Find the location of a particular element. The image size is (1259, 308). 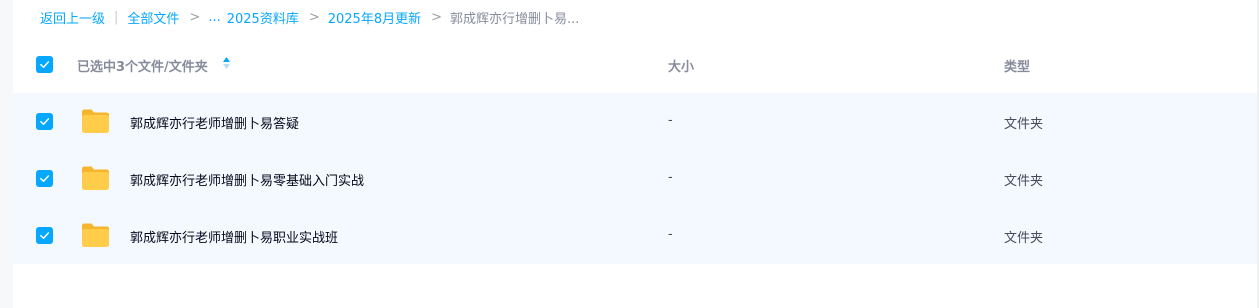

column-header-type: 类型 is located at coordinates (1017, 65).